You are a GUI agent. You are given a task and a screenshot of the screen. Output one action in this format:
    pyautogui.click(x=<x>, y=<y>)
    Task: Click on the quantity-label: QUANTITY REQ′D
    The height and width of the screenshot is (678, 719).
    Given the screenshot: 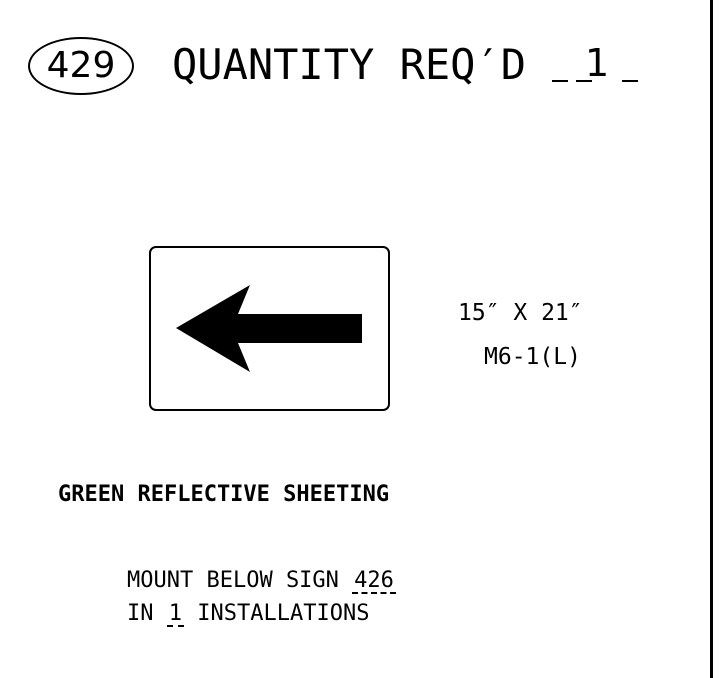 What is the action you would take?
    pyautogui.click(x=349, y=64)
    